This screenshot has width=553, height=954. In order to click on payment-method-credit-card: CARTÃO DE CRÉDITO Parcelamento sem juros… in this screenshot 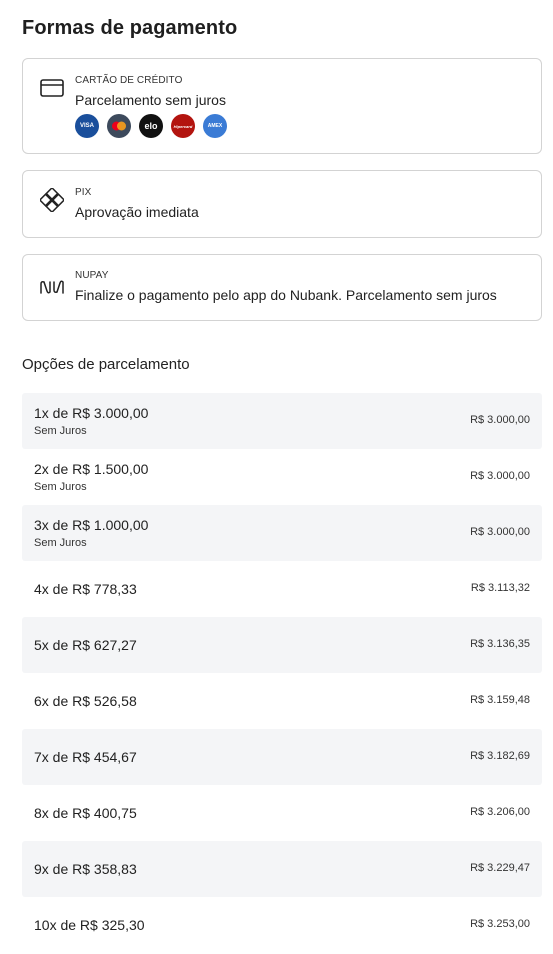, I will do `click(282, 106)`.